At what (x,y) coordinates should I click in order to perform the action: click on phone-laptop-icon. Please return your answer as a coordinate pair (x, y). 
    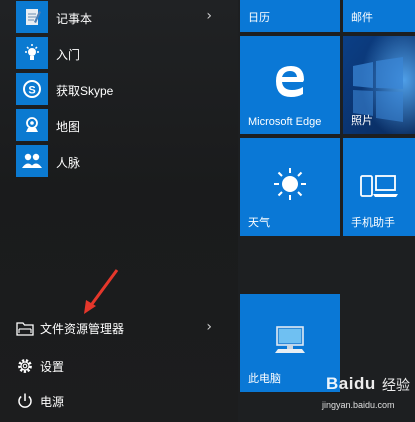
    Looking at the image, I should click on (379, 186).